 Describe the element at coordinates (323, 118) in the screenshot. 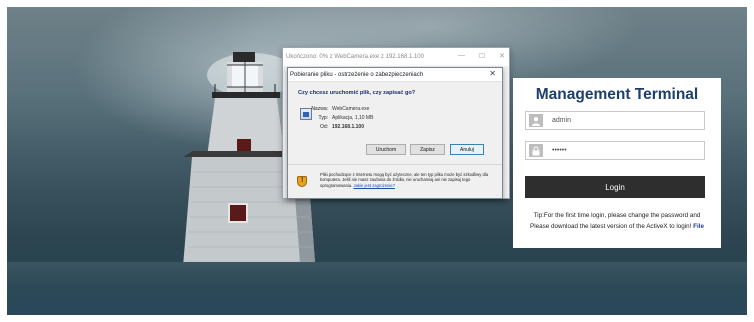

I see `file-type-label: Typ:` at that location.